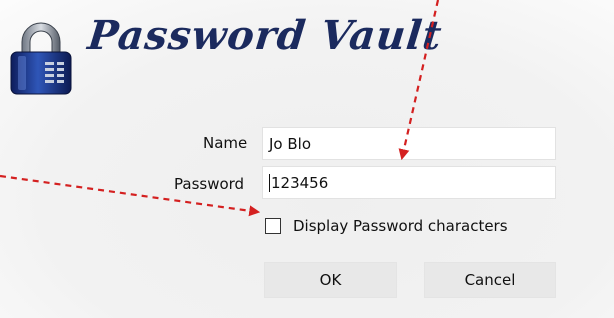 This screenshot has height=318, width=614. I want to click on arrow-to-password-field, so click(419, 80).